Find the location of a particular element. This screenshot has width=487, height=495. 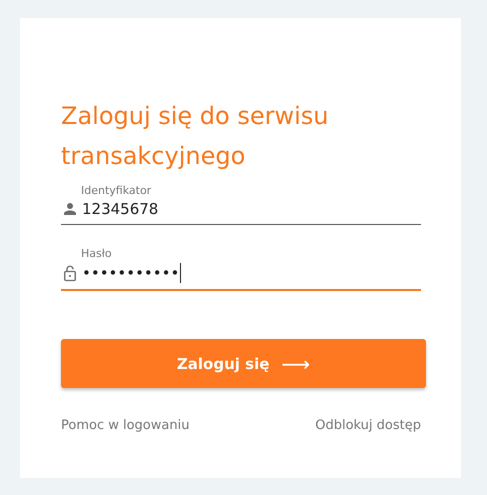

field-label: Hasło is located at coordinates (97, 253).